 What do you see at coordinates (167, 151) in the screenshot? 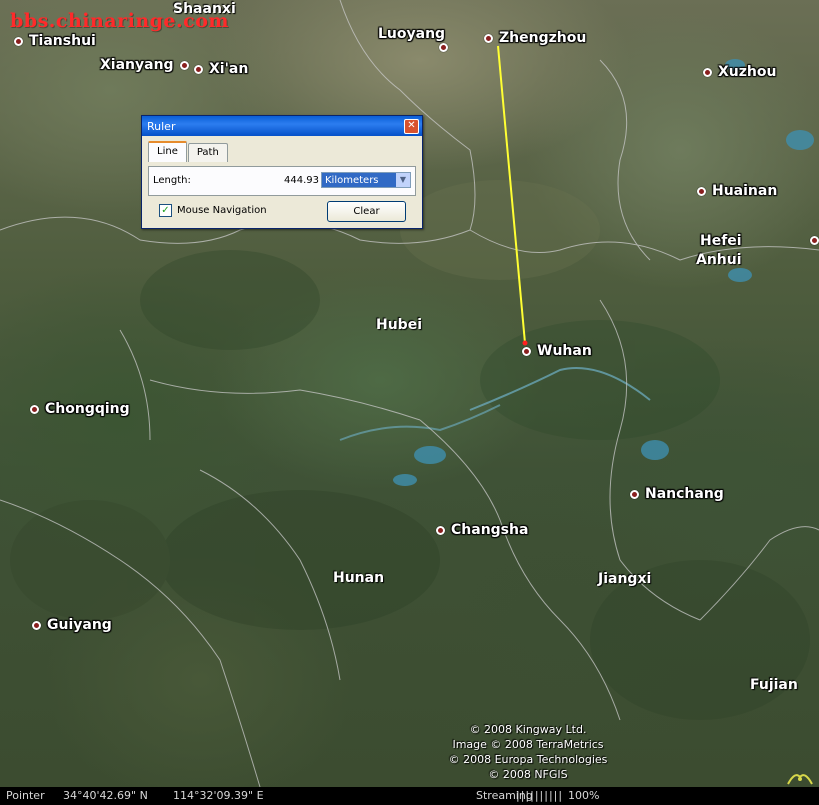
I see `tab-line: Line` at bounding box center [167, 151].